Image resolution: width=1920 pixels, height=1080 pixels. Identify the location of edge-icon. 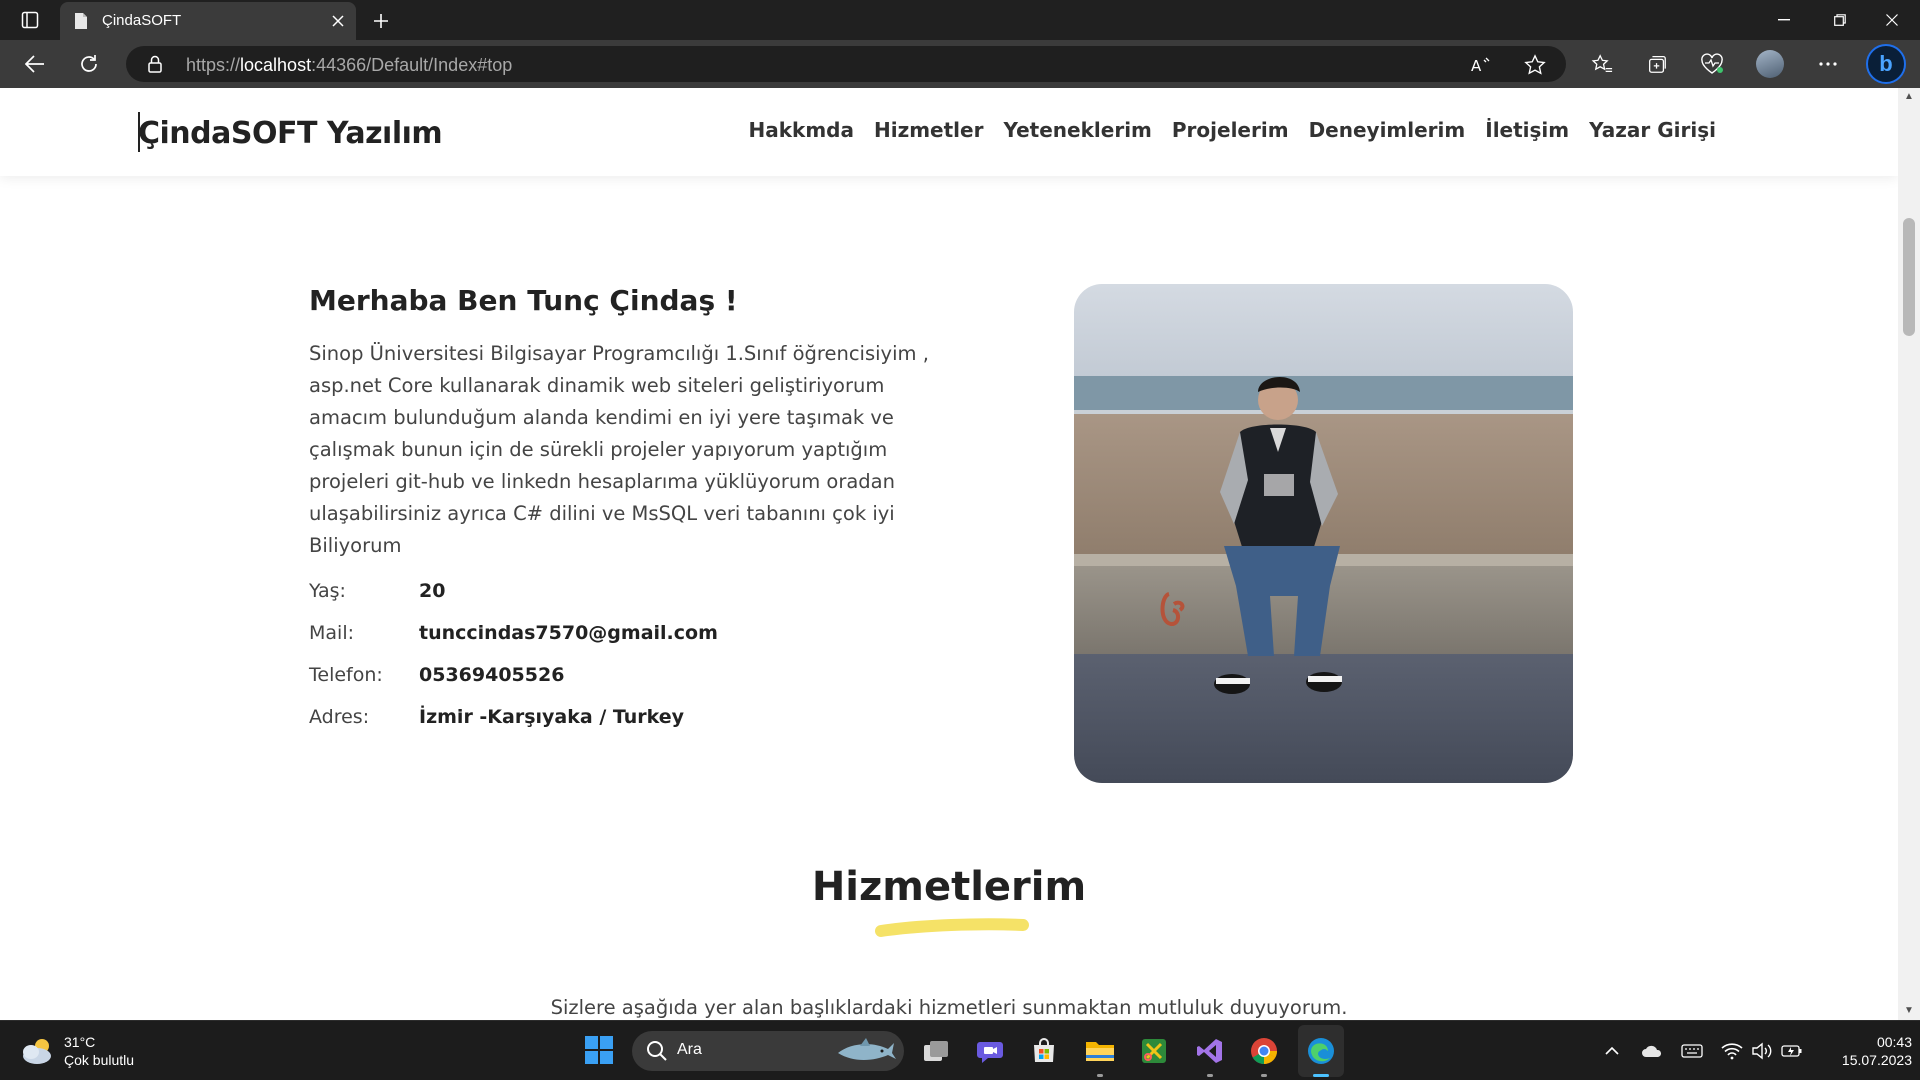
(1321, 1051).